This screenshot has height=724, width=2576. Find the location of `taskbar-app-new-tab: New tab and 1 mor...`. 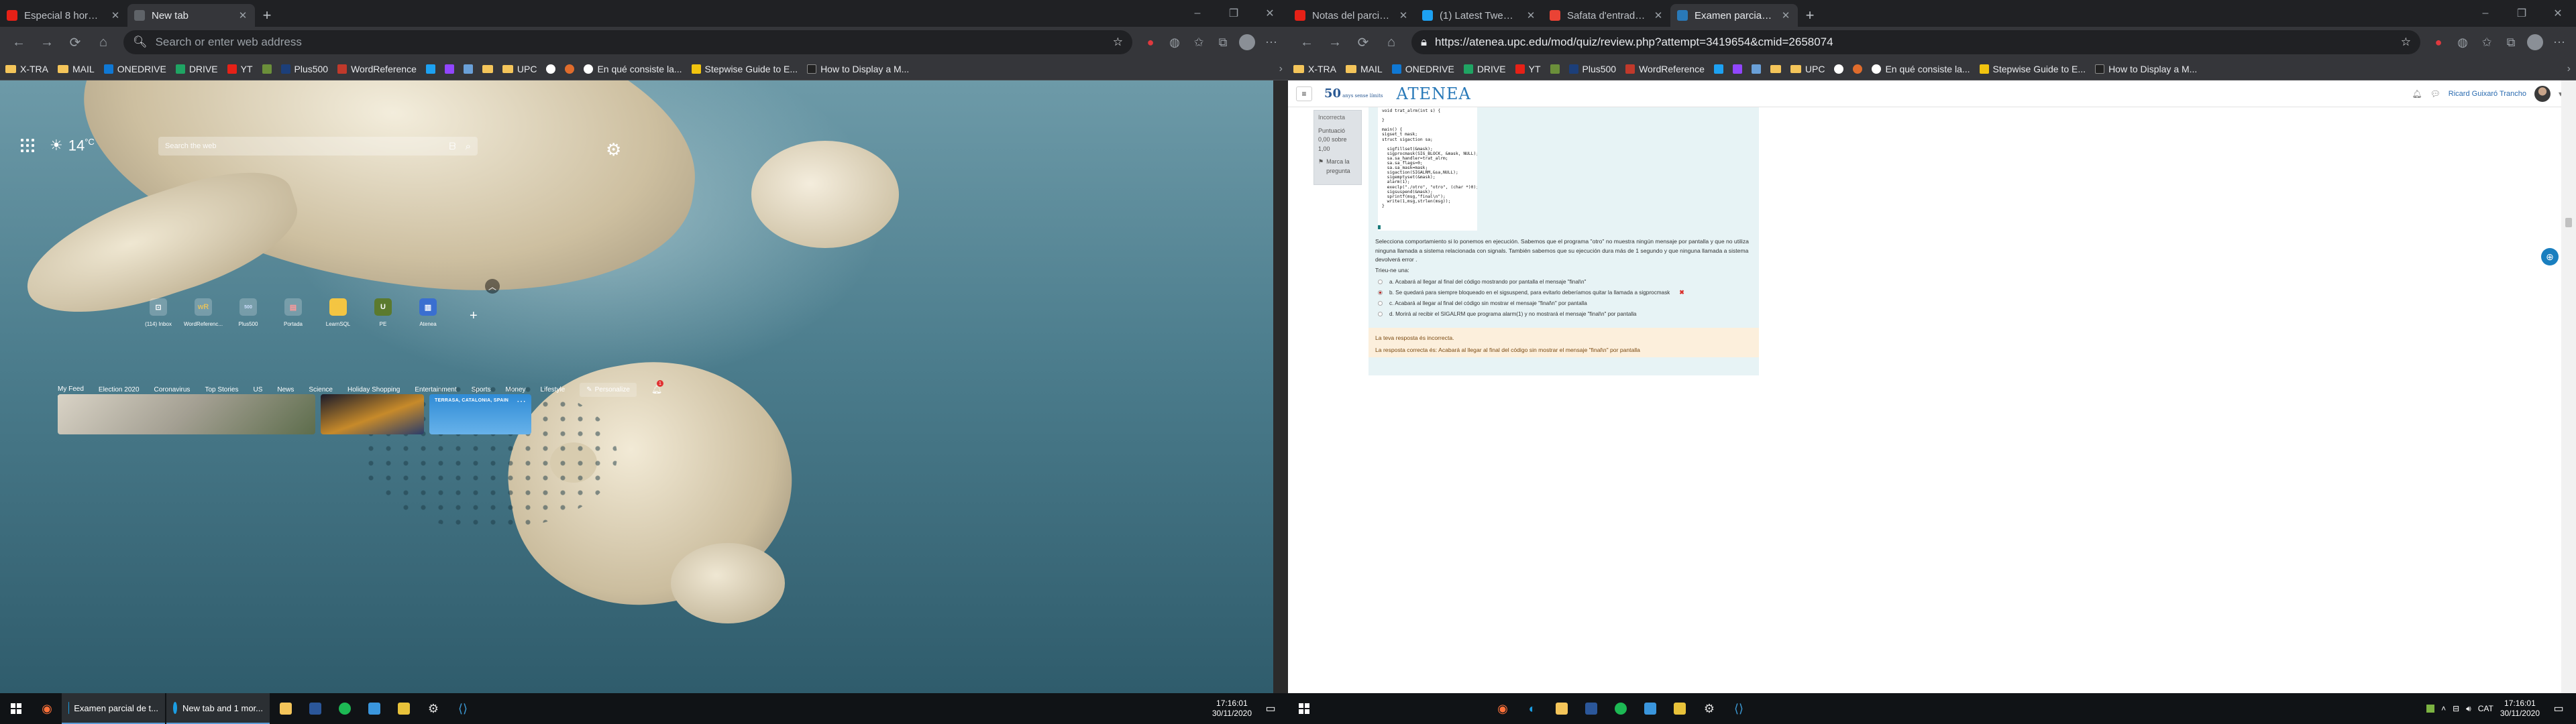

taskbar-app-new-tab: New tab and 1 mor... is located at coordinates (218, 708).